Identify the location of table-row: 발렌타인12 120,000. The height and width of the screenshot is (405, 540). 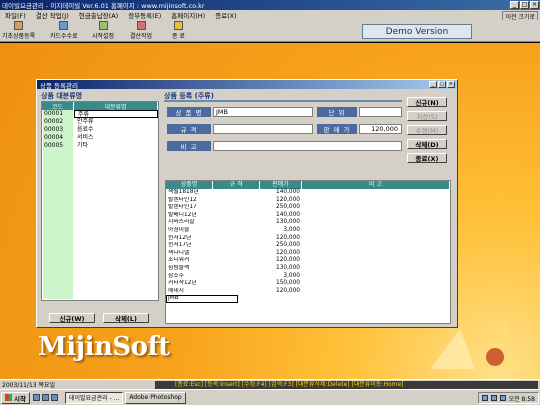
(308, 201).